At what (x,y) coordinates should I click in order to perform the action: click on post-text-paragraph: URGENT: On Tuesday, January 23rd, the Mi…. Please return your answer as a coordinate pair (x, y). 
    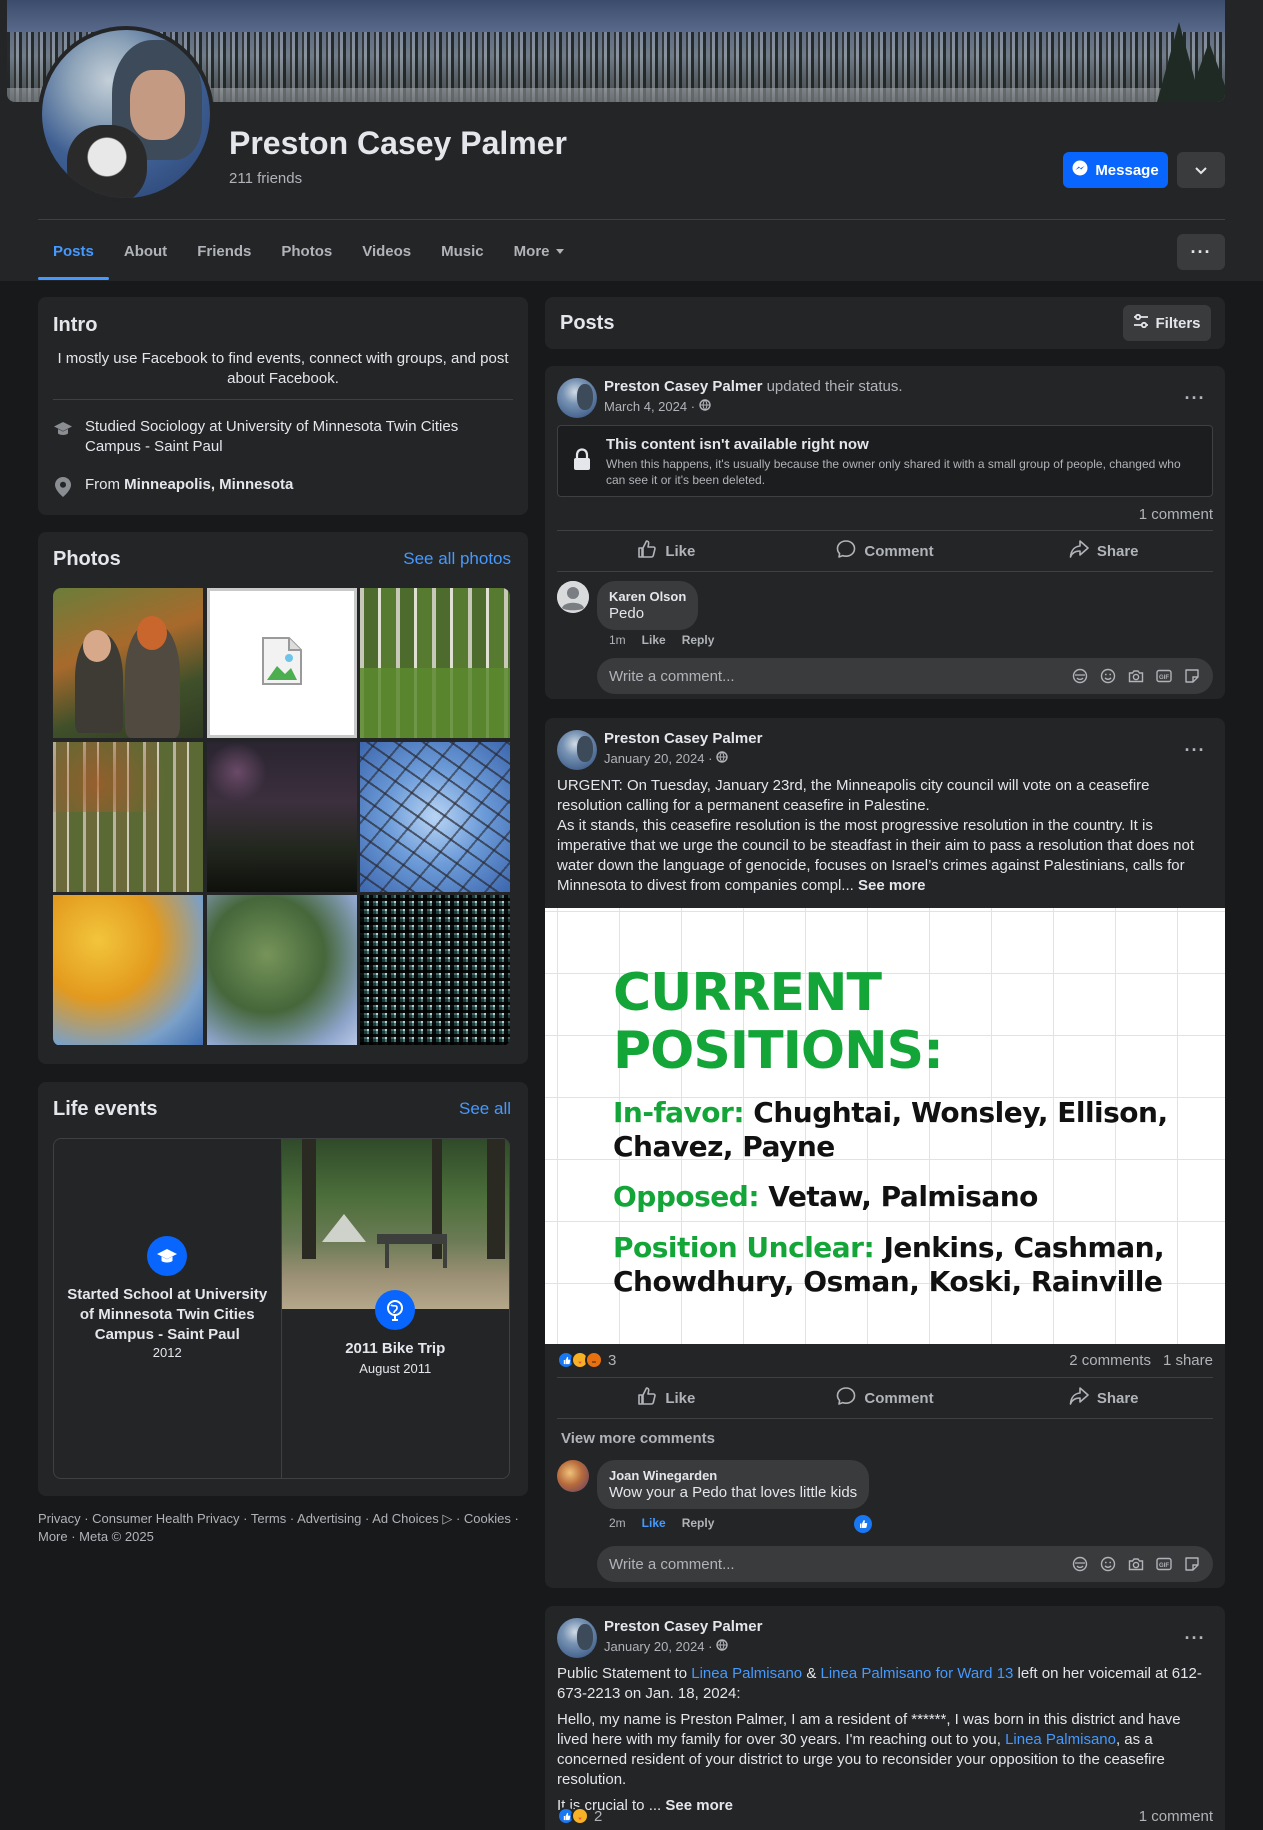
    Looking at the image, I should click on (853, 795).